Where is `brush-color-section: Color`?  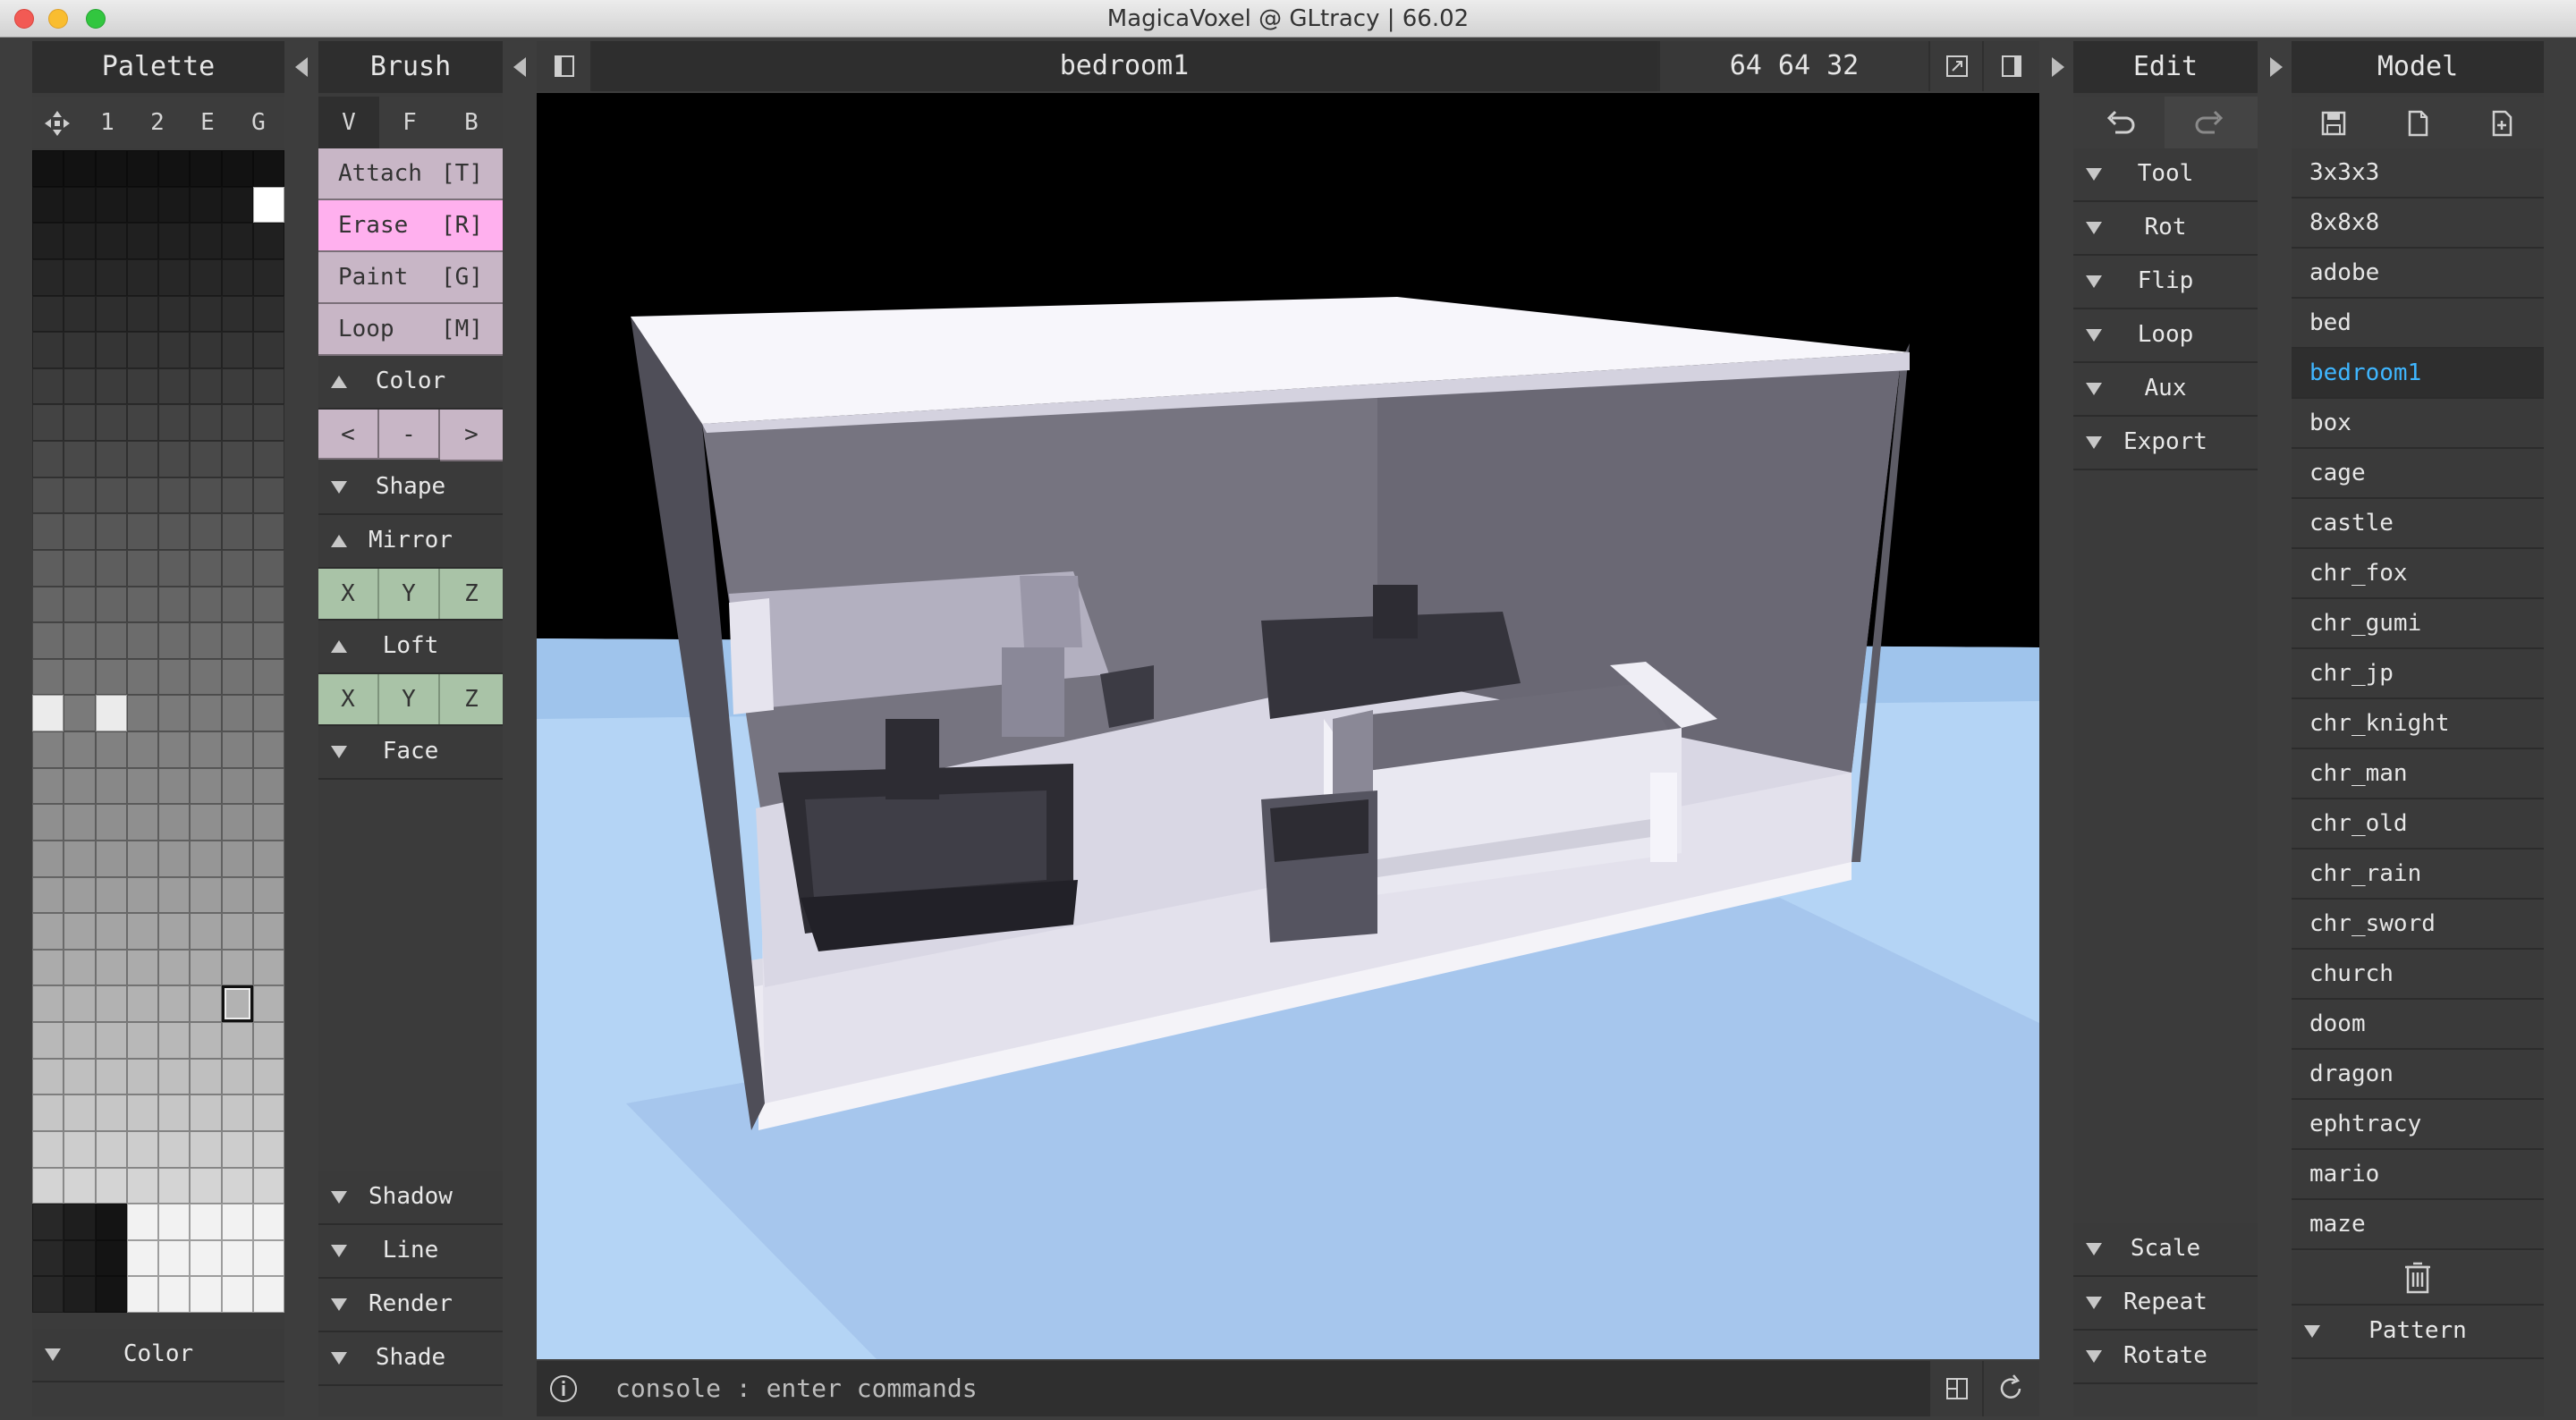
brush-color-section: Color is located at coordinates (410, 383).